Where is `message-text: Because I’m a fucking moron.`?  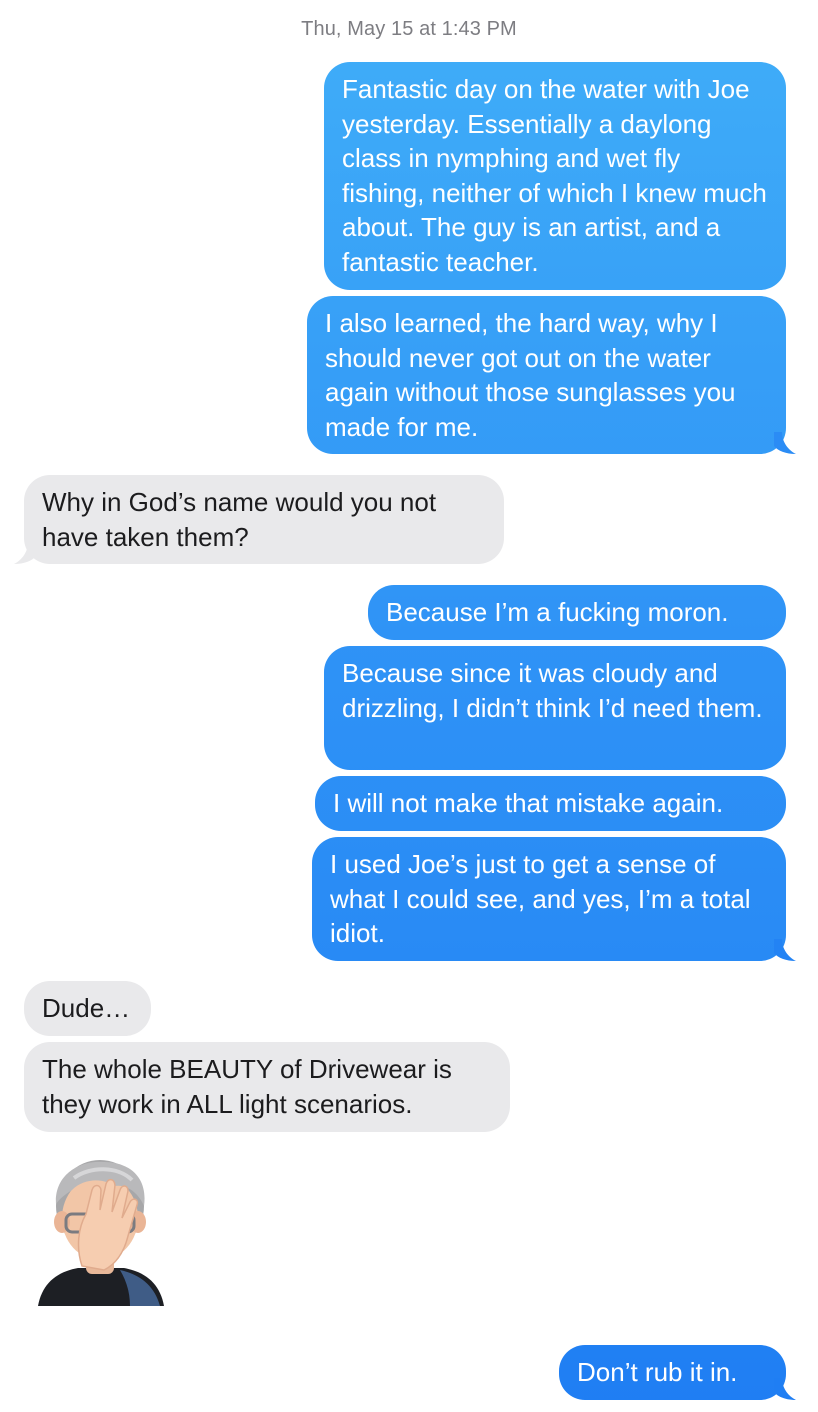 message-text: Because I’m a fucking moron. is located at coordinates (557, 612).